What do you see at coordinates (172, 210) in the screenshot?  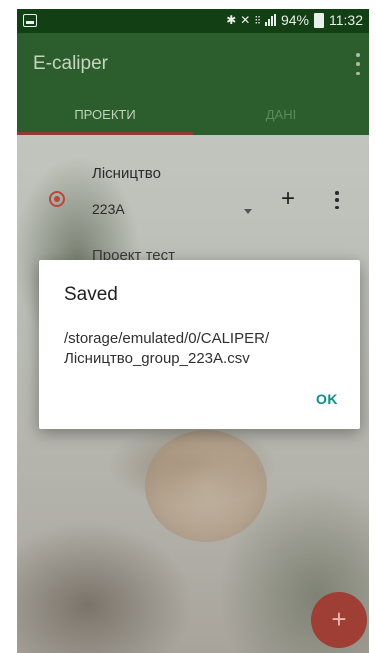 I see `group-select: 223A` at bounding box center [172, 210].